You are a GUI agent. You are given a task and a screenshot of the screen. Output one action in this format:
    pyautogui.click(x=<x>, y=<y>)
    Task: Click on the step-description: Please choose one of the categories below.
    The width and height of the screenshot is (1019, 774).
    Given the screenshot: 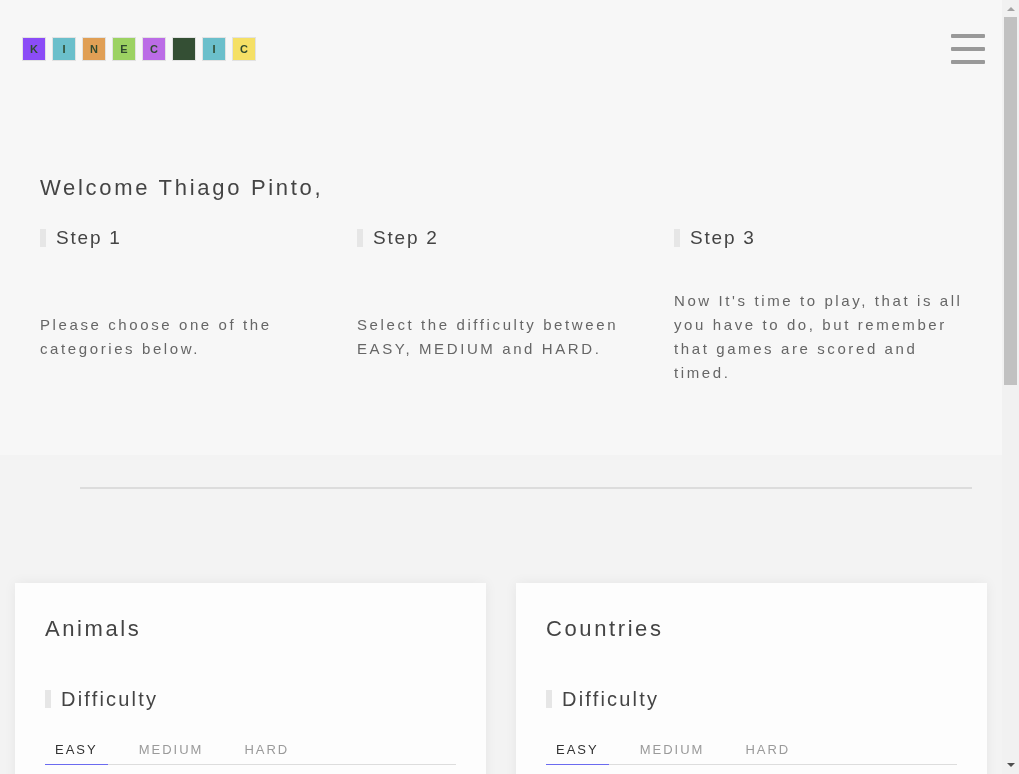 What is the action you would take?
    pyautogui.click(x=156, y=337)
    